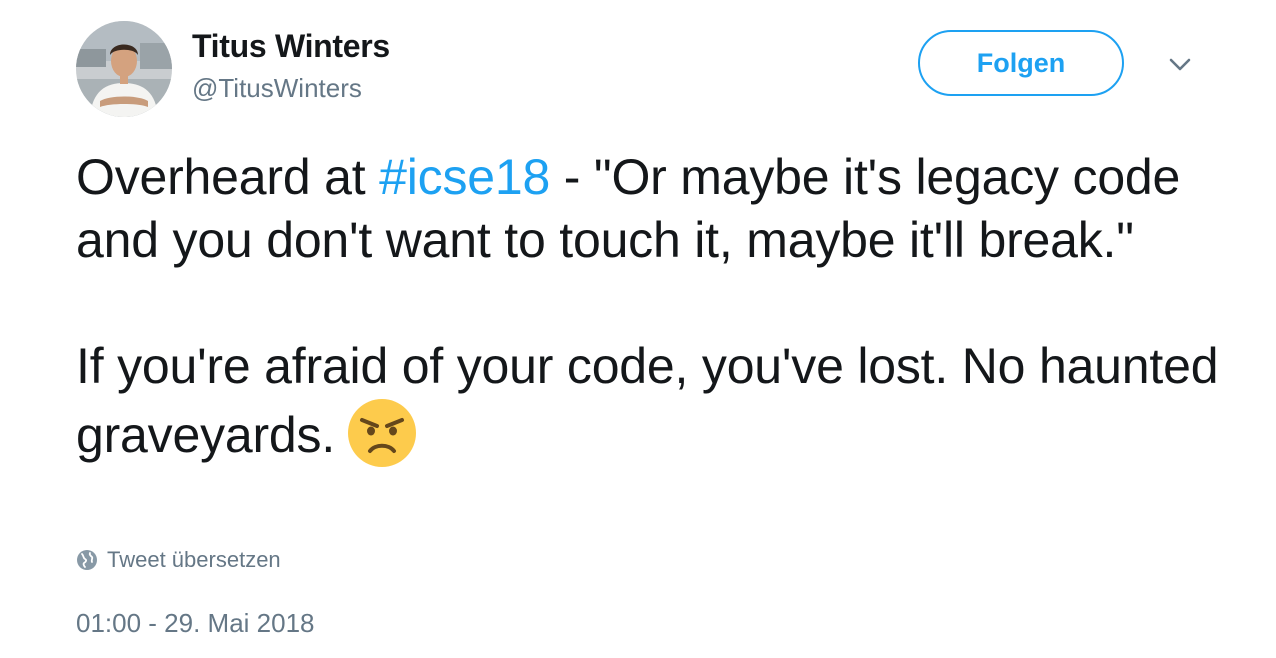  I want to click on angry-face-icon, so click(382, 433).